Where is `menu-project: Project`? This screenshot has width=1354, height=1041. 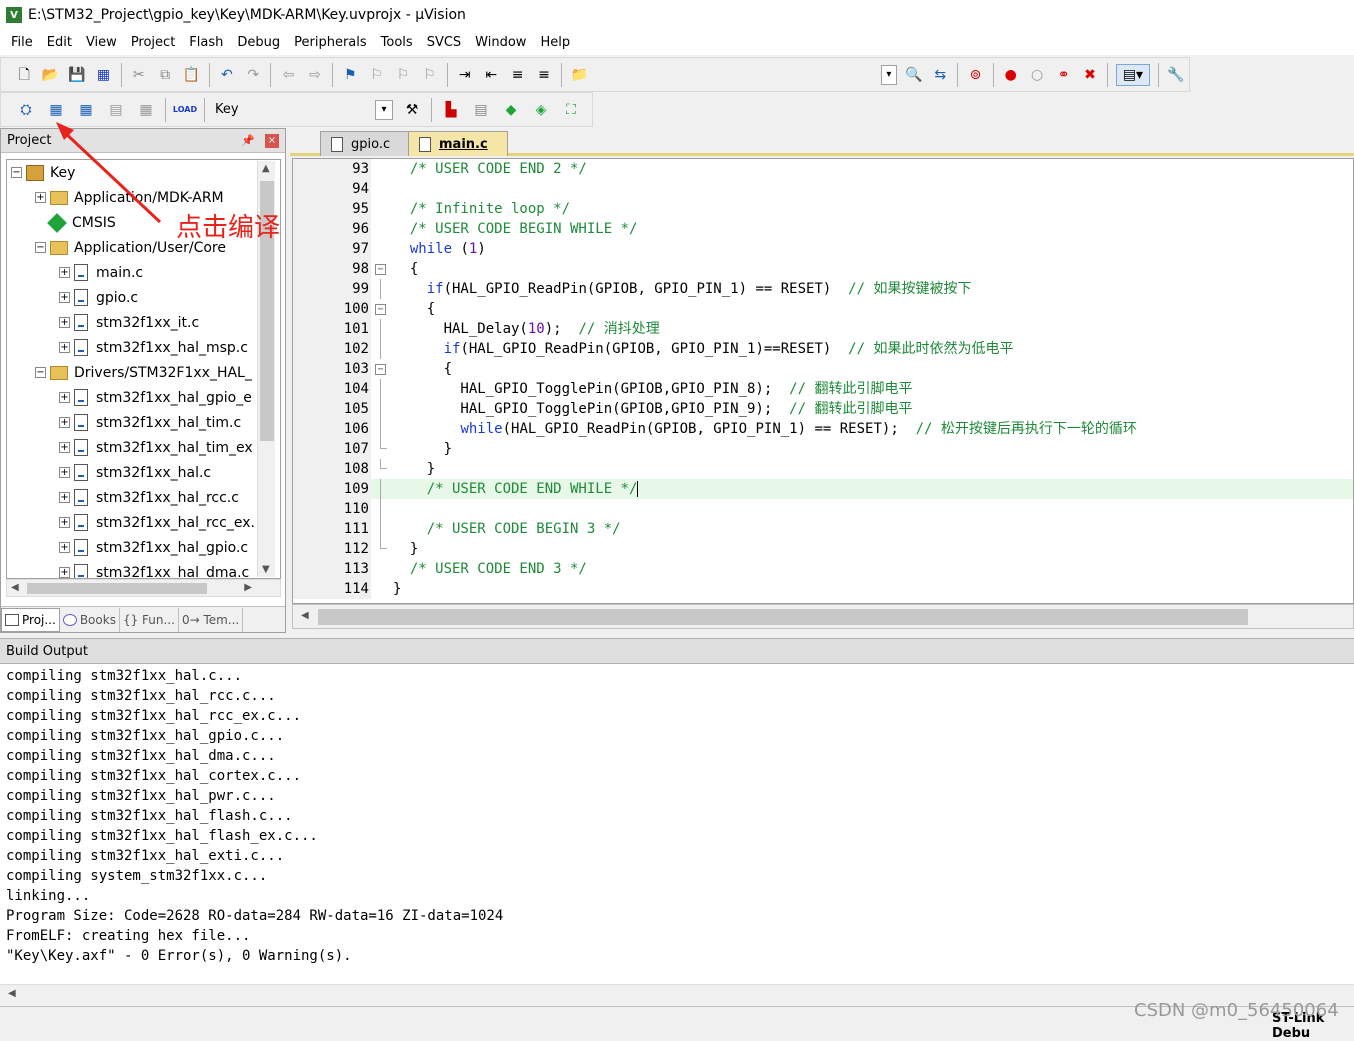
menu-project: Project is located at coordinates (153, 42).